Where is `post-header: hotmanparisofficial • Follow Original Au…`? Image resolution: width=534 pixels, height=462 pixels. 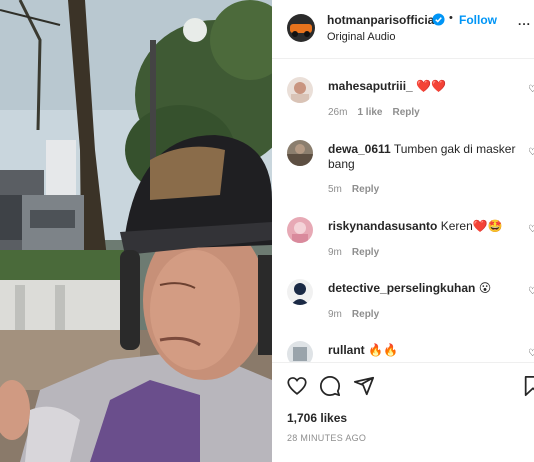
post-header: hotmanparisofficial • Follow Original Au… is located at coordinates (403, 29).